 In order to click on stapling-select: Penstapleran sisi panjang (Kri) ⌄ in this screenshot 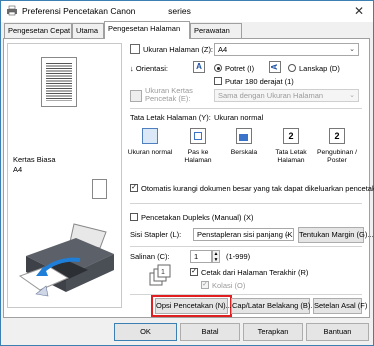, I will do `click(243, 234)`.